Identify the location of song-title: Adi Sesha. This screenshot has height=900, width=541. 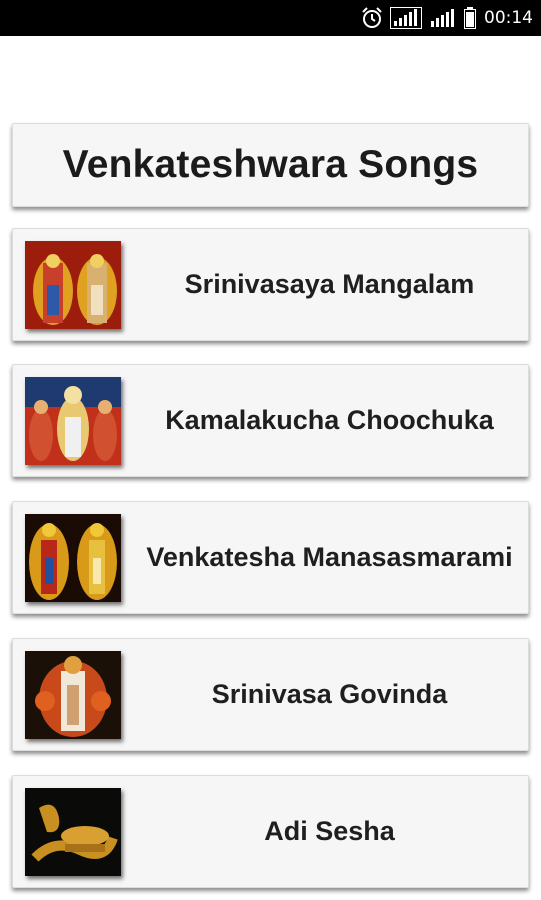
(329, 831).